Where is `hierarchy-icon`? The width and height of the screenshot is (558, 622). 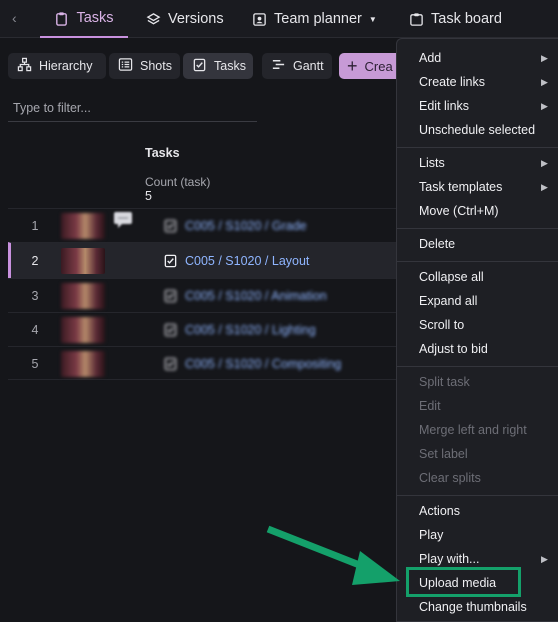 hierarchy-icon is located at coordinates (24, 66).